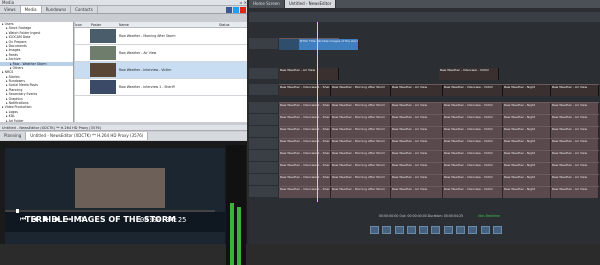 Image resolution: width=600 pixels, height=265 pixels. Describe the element at coordinates (399, 230) in the screenshot. I see `tool-trim-icon` at that location.